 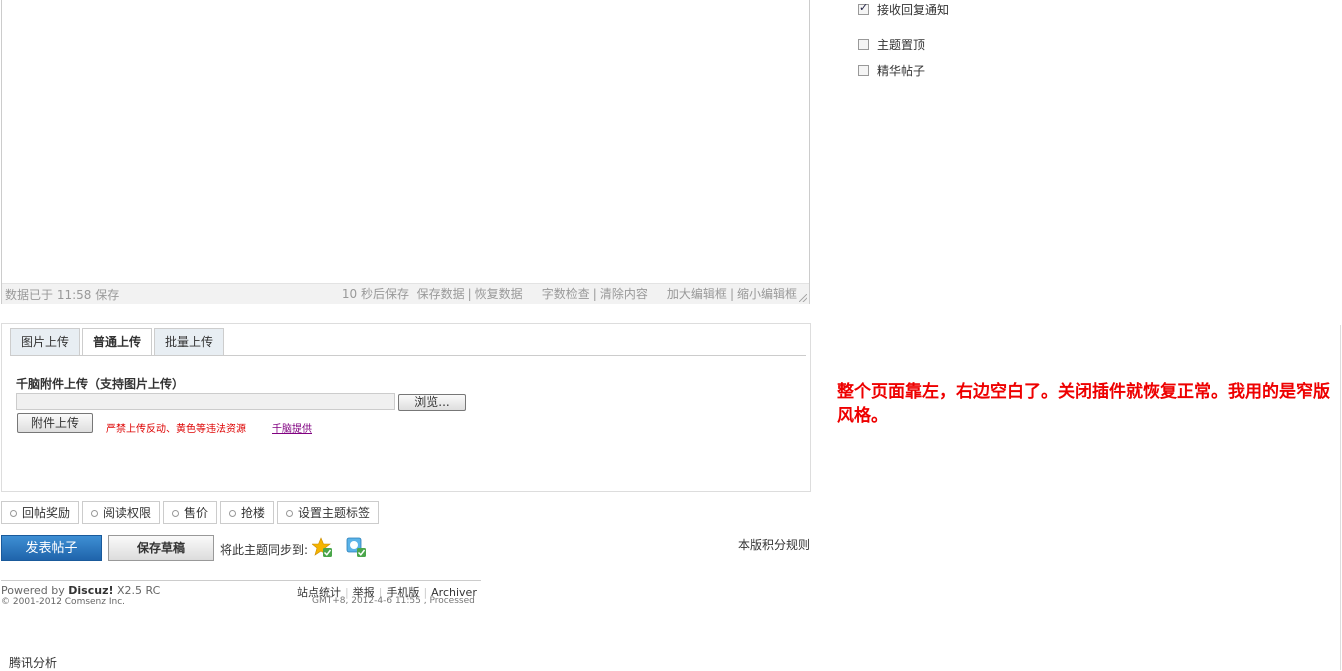 I want to click on digest-label: 精华帖子, so click(x=901, y=71).